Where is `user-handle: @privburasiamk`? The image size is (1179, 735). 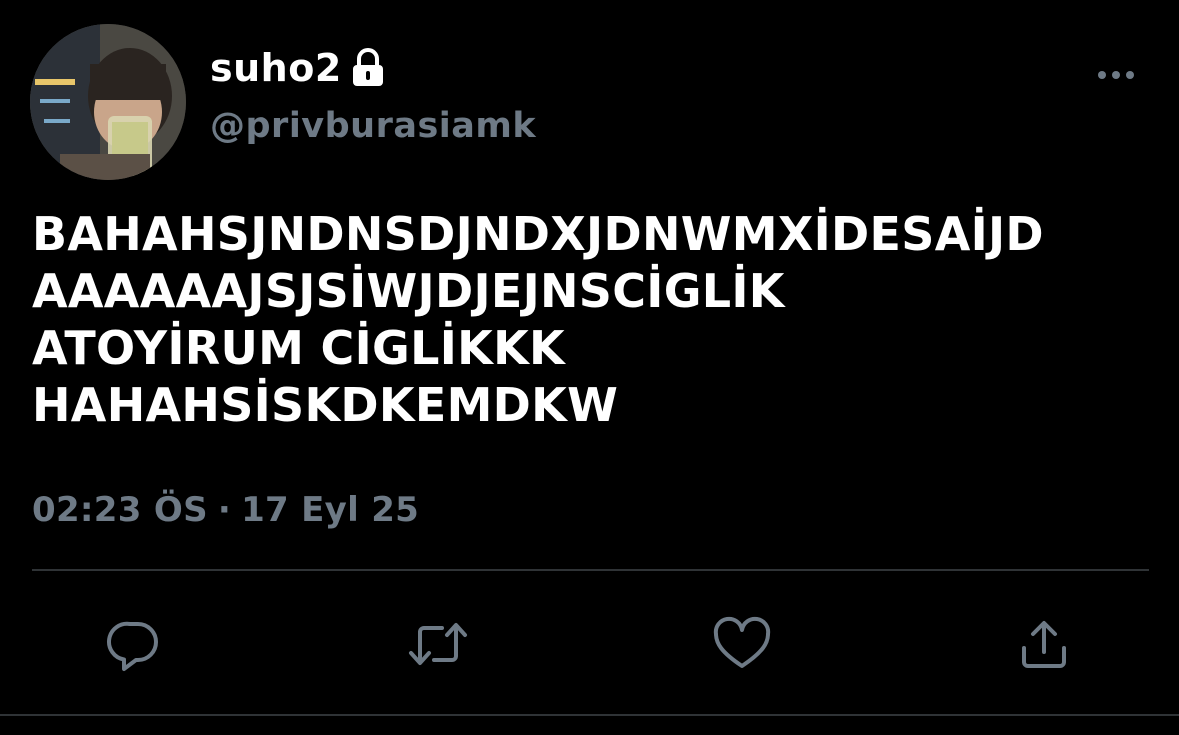 user-handle: @privburasiamk is located at coordinates (373, 126).